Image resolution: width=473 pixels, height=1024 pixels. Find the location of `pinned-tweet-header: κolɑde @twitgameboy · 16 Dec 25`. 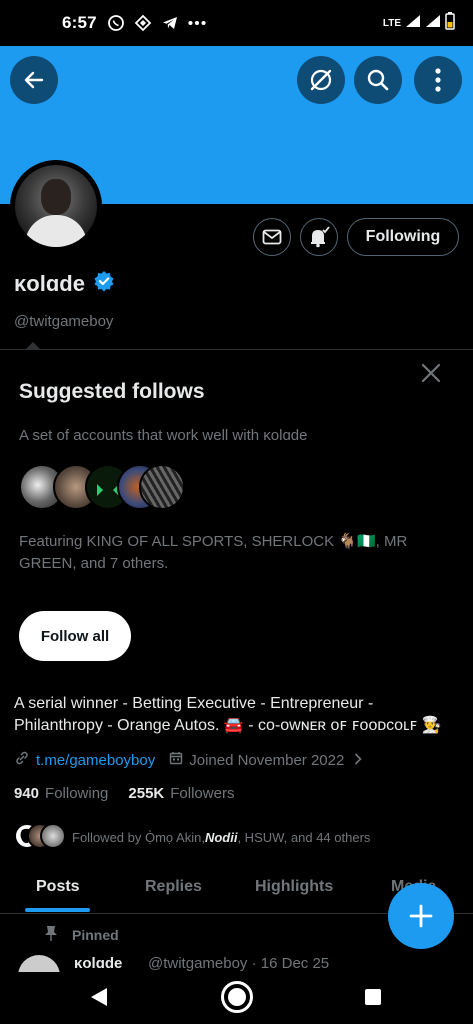

pinned-tweet-header: κolɑde @twitgameboy · 16 Dec 25 is located at coordinates (245, 964).